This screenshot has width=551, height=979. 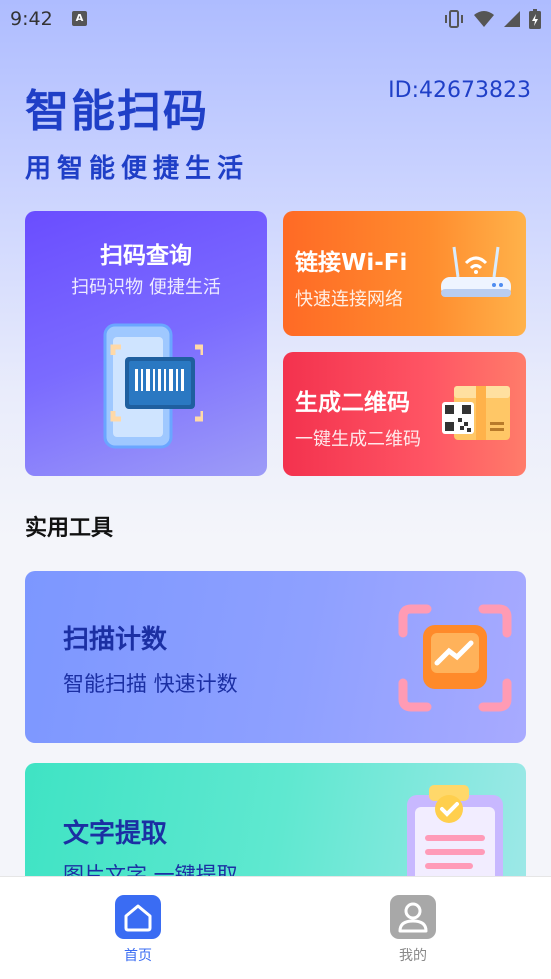 I want to click on notification-app-icon: A, so click(x=79, y=18).